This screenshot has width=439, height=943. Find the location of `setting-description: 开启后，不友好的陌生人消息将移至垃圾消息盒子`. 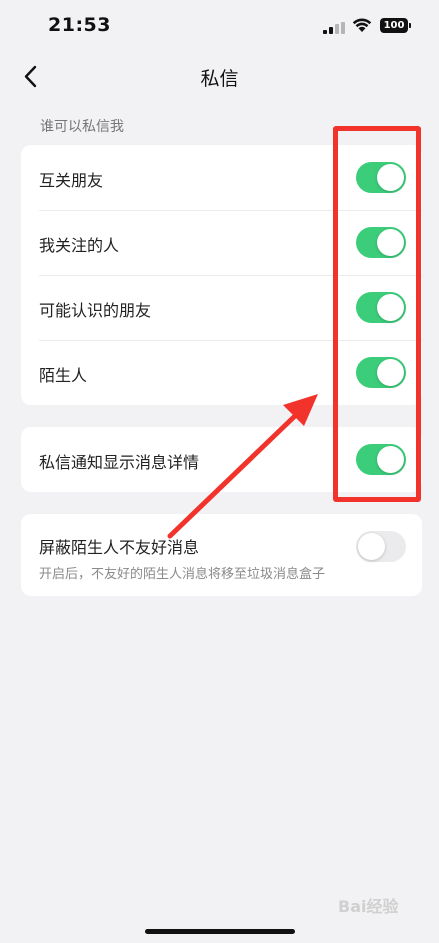

setting-description: 开启后，不友好的陌生人消息将移至垃圾消息盒子 is located at coordinates (182, 574).